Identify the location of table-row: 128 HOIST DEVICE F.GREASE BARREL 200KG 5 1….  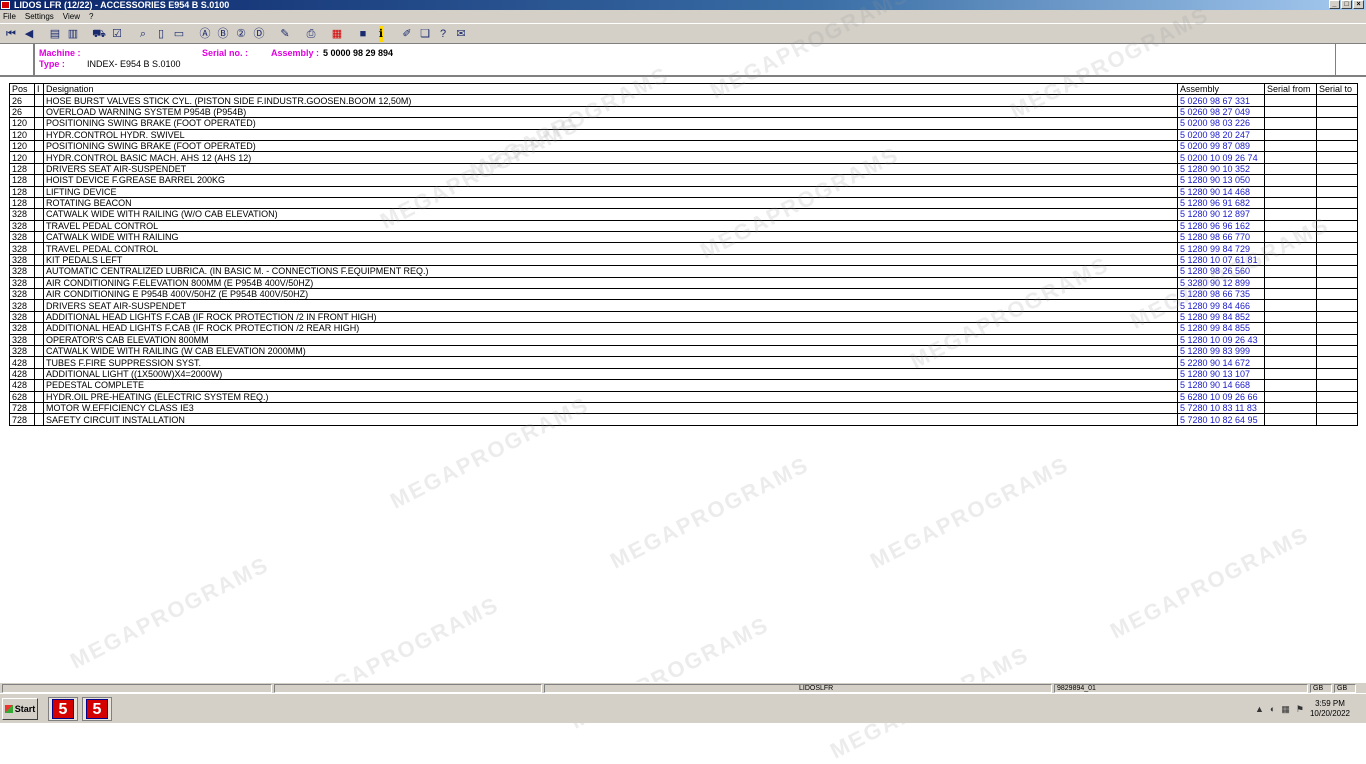
(683, 180).